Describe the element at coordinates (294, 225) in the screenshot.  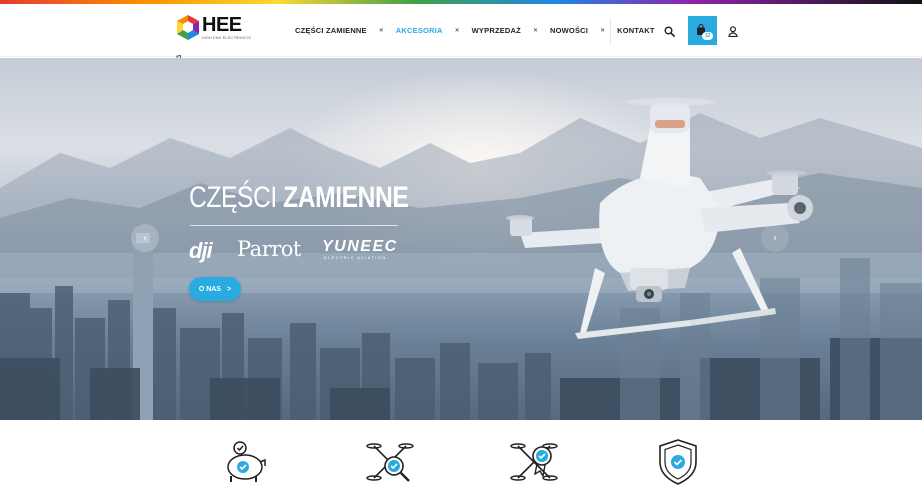
I see `hero-title-underline` at that location.